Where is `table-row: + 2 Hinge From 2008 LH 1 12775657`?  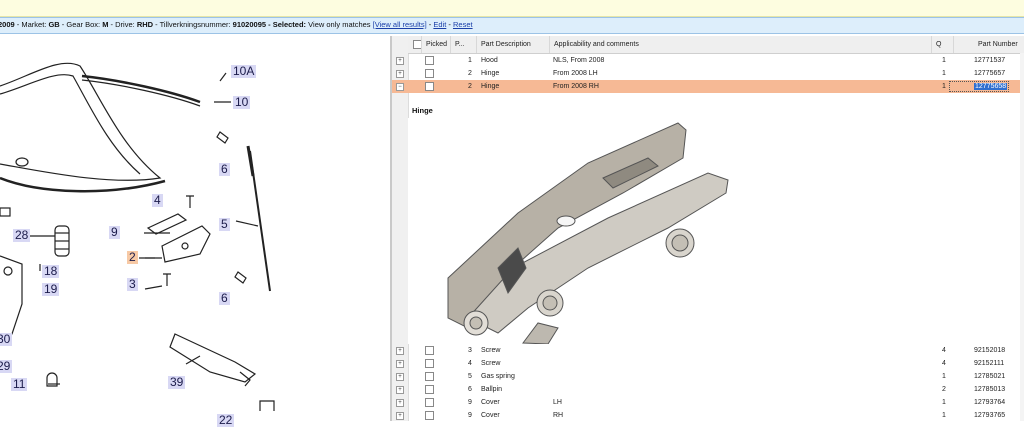
table-row: + 2 Hinge From 2008 LH 1 12775657 is located at coordinates (708, 73).